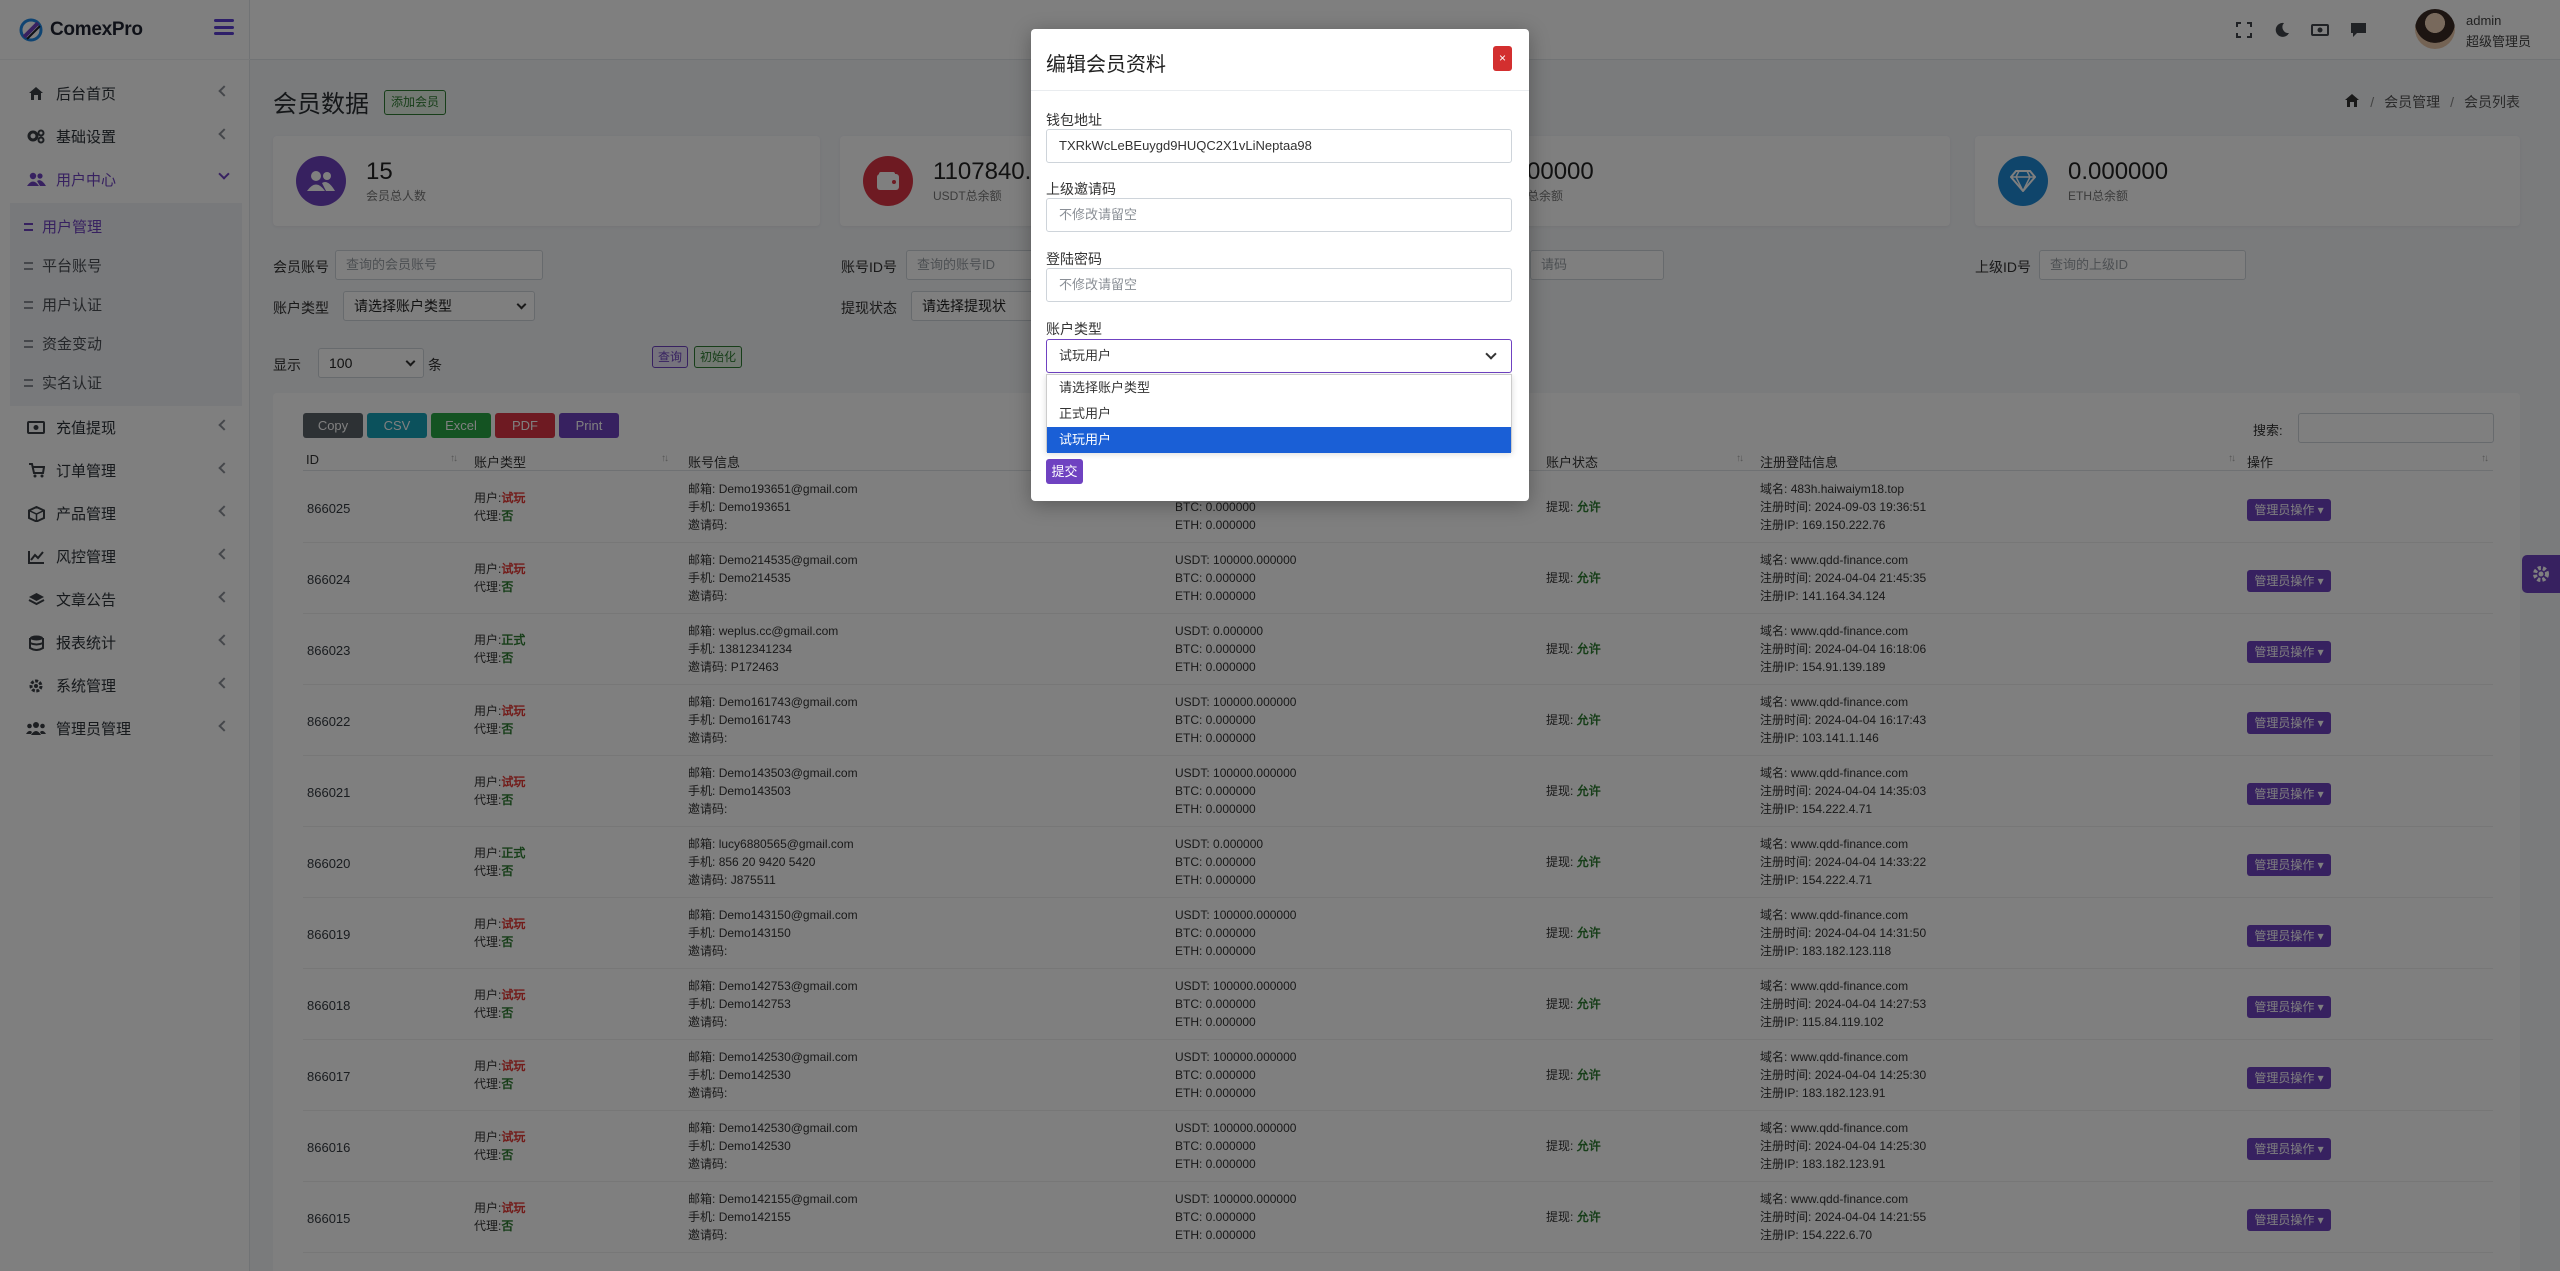  Describe the element at coordinates (1279, 285) in the screenshot. I see `login-password-input: 不修改请留空` at that location.